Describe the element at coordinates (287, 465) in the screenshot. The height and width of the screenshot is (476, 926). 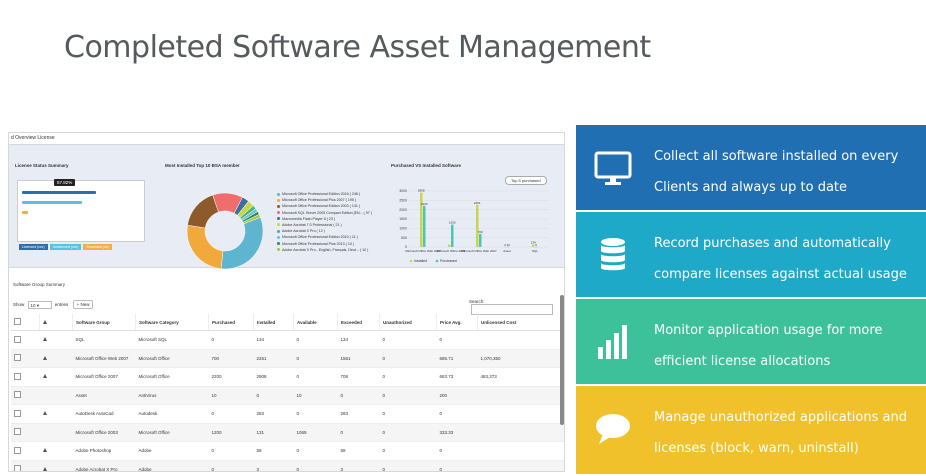
I see `table-row: Adobe Acrobat X Pro Adobe 0 3 0 3 0 0` at that location.